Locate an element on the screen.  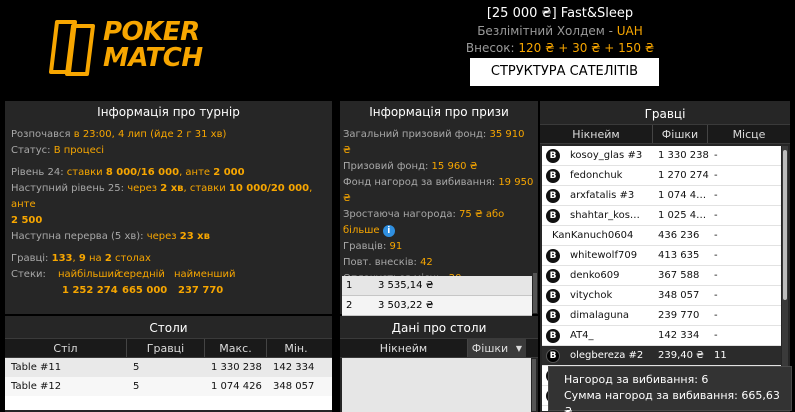
next-ante-row: 2 500 is located at coordinates (168, 221).